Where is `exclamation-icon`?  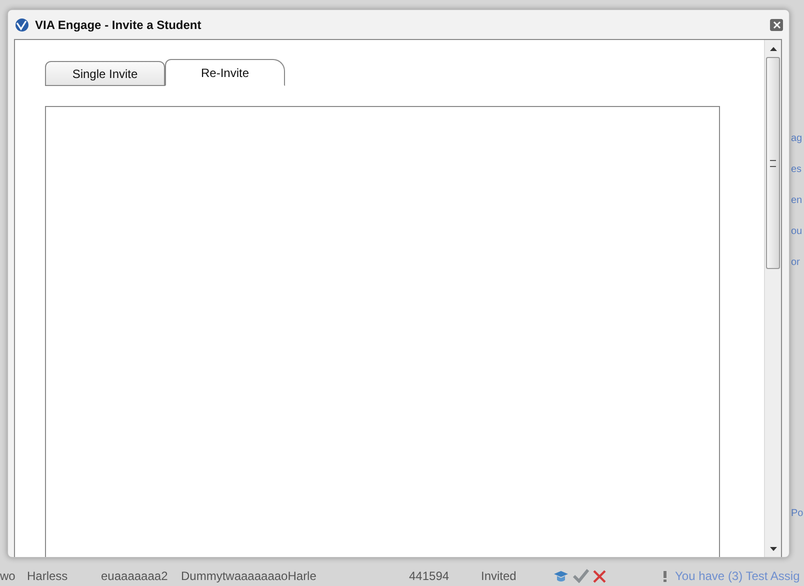
exclamation-icon is located at coordinates (665, 576).